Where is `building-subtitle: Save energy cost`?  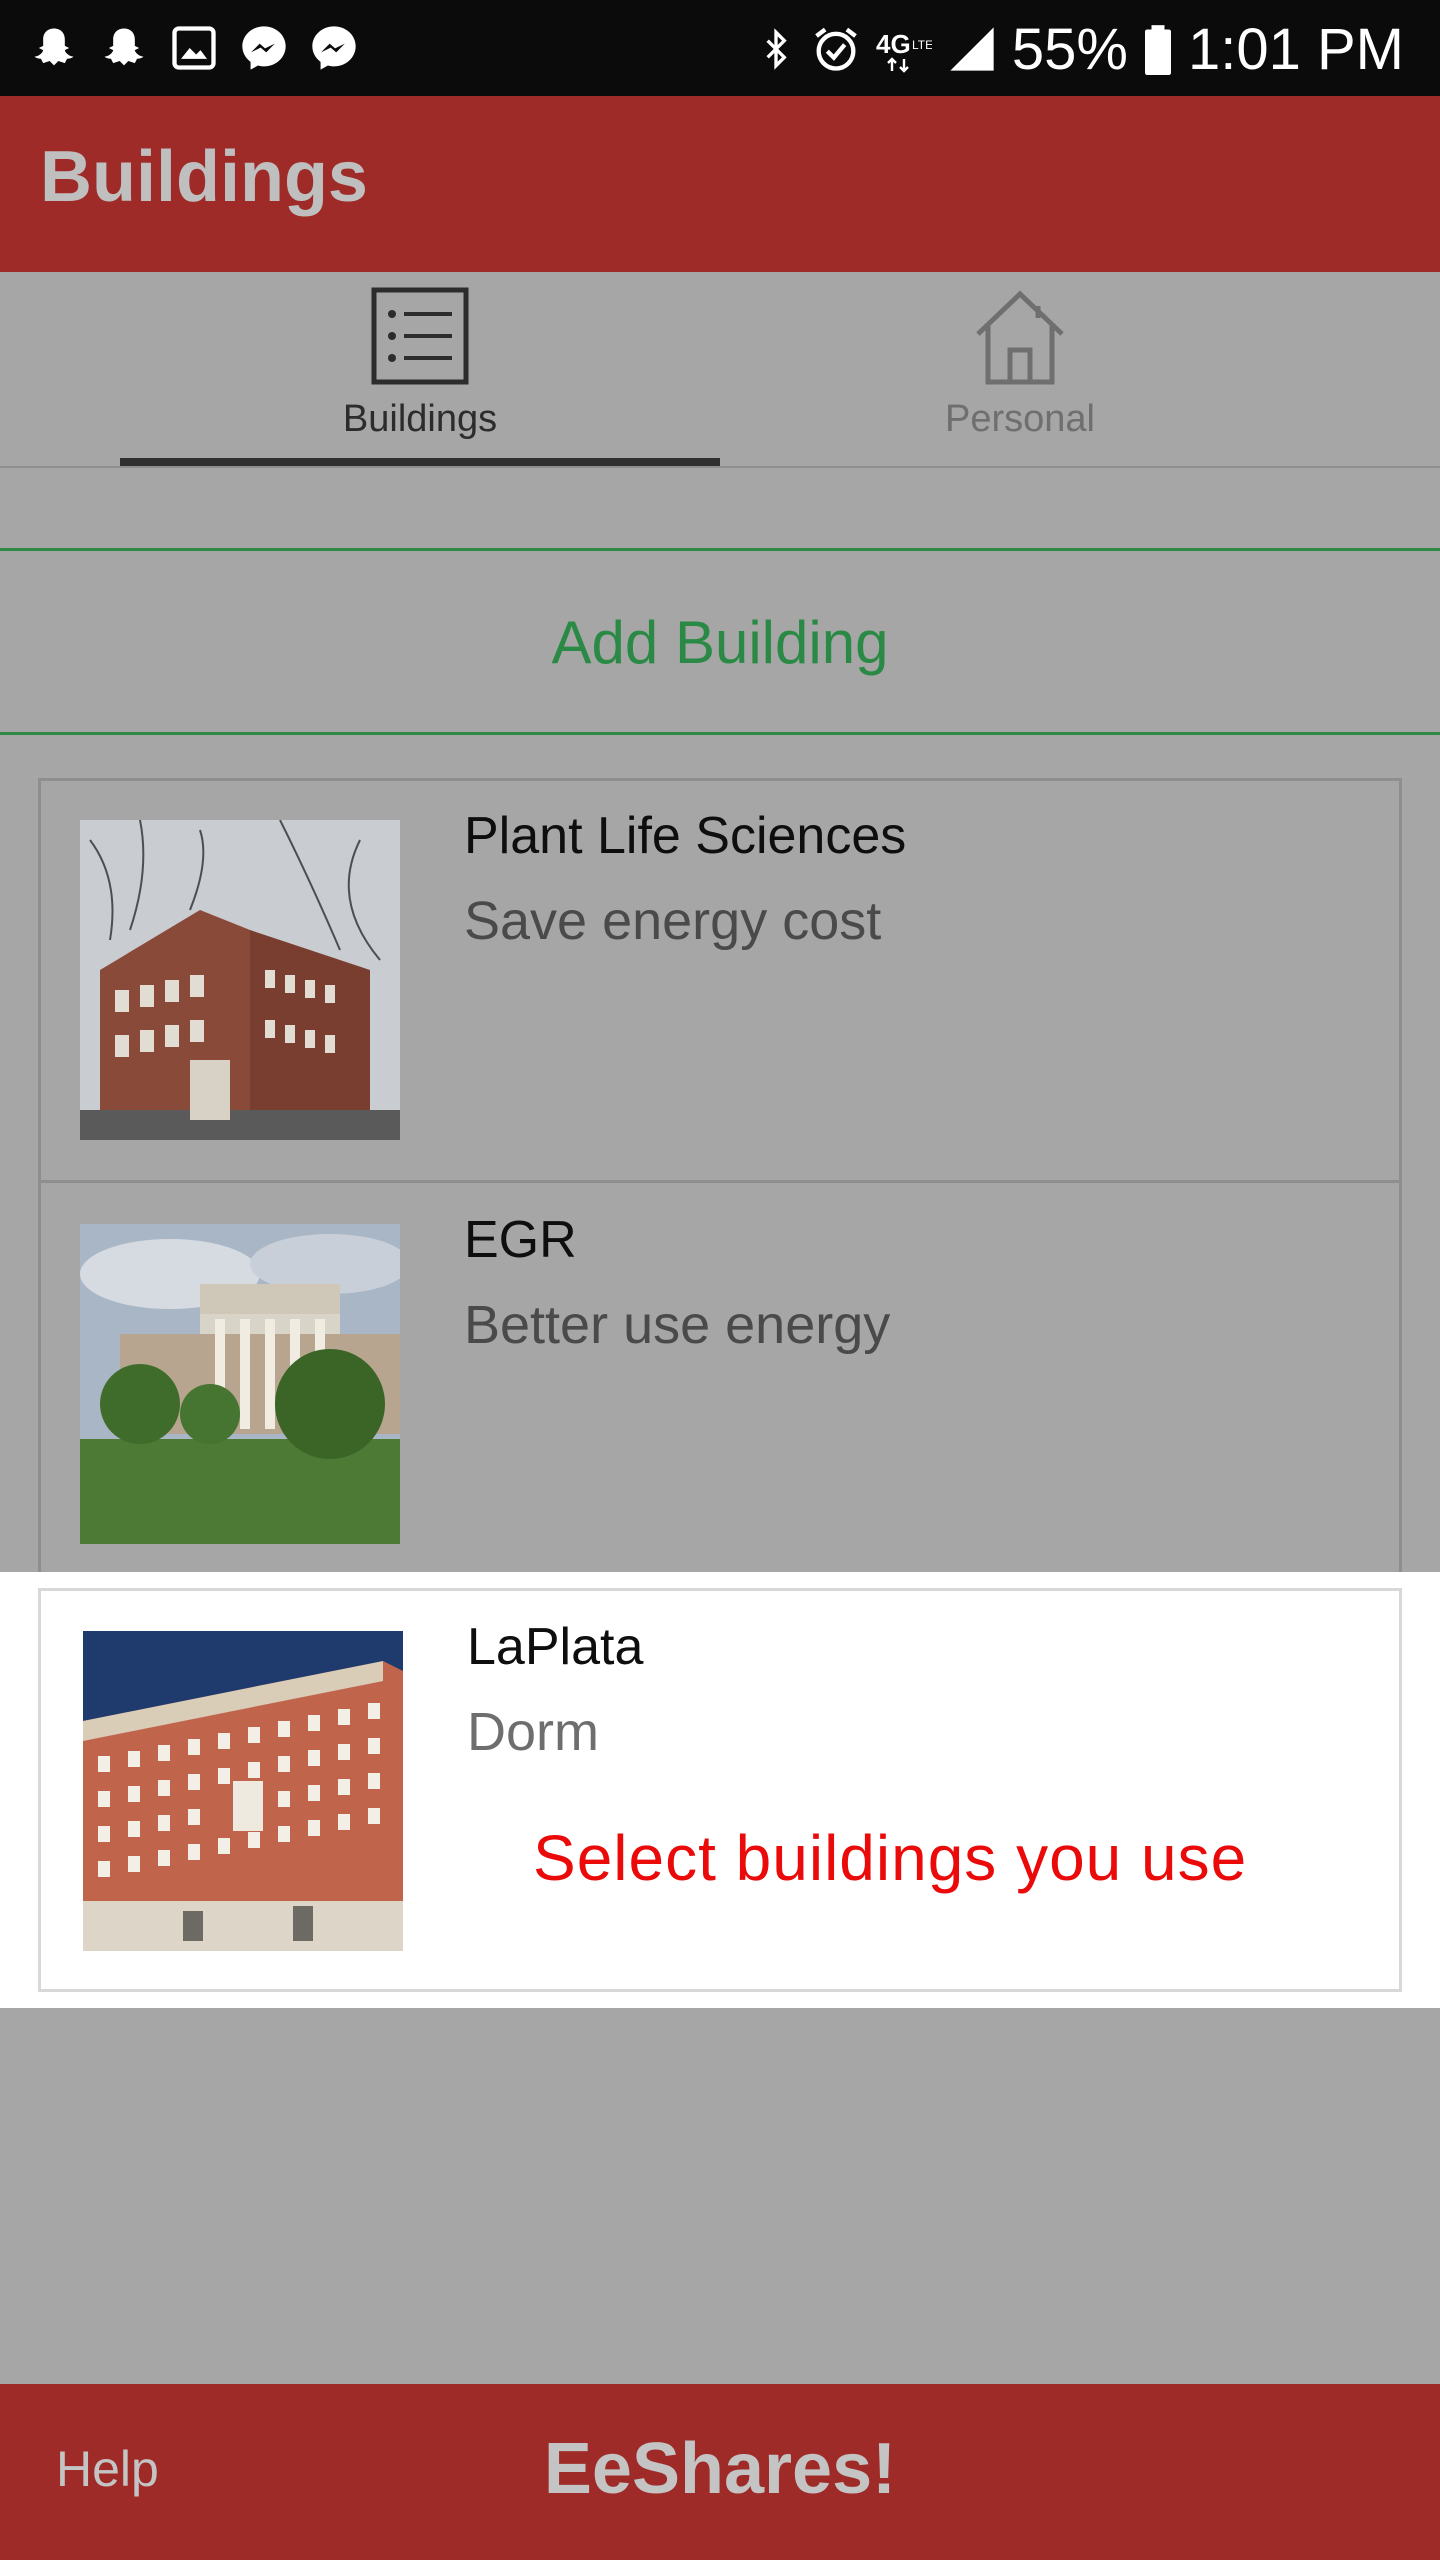 building-subtitle: Save energy cost is located at coordinates (673, 921).